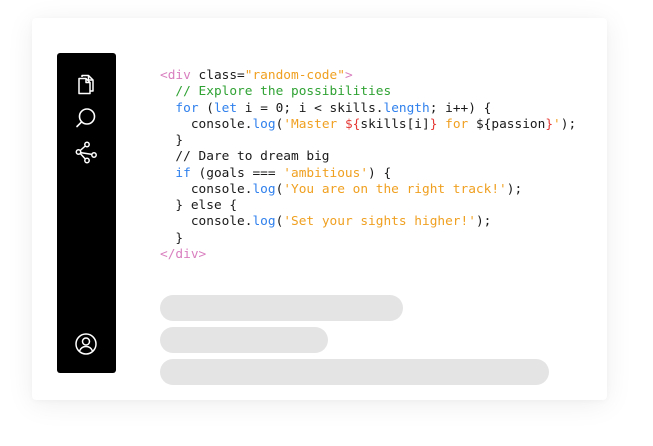 This screenshot has width=653, height=446. Describe the element at coordinates (368, 206) in the screenshot. I see `code-line: } else {` at that location.